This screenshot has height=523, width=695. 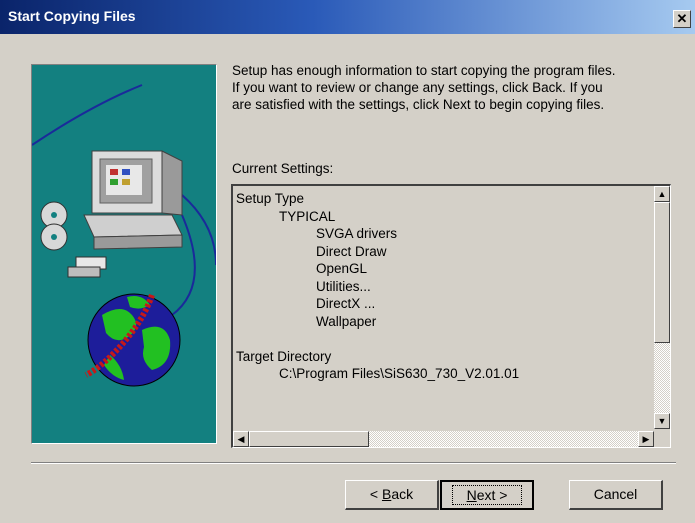 I want to click on horizontal-scroll-thumb, so click(x=309, y=439).